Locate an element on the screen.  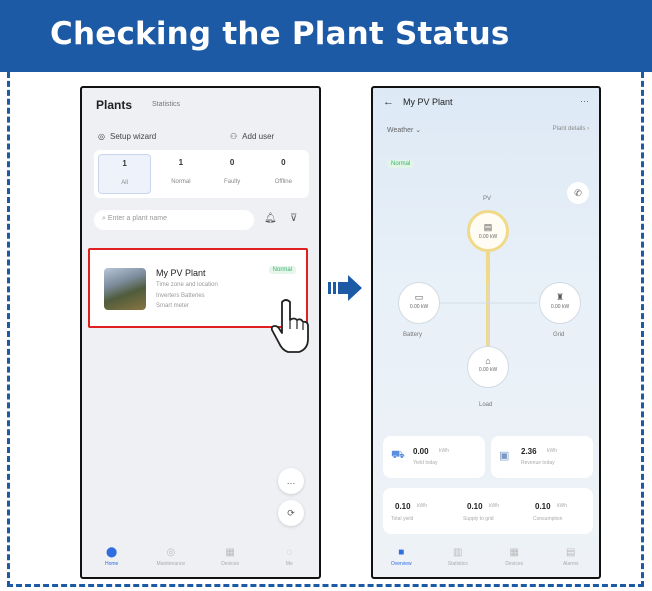
cart-icon: ⛟ is located at coordinates (398, 455).